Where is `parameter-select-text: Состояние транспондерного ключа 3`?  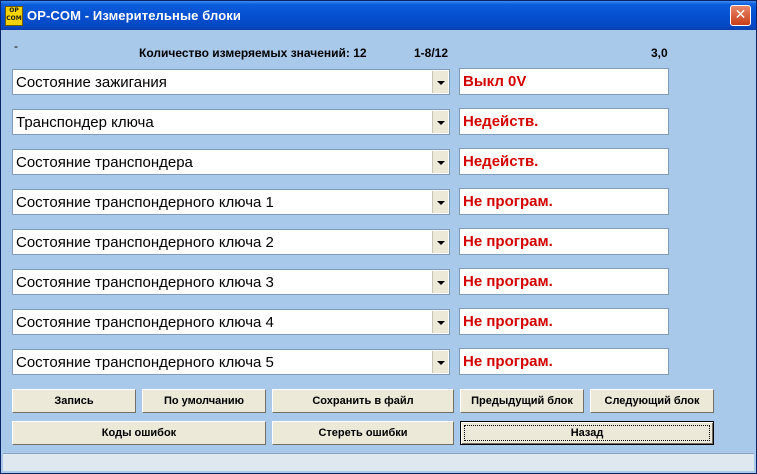
parameter-select-text: Состояние транспондерного ключа 3 is located at coordinates (145, 282).